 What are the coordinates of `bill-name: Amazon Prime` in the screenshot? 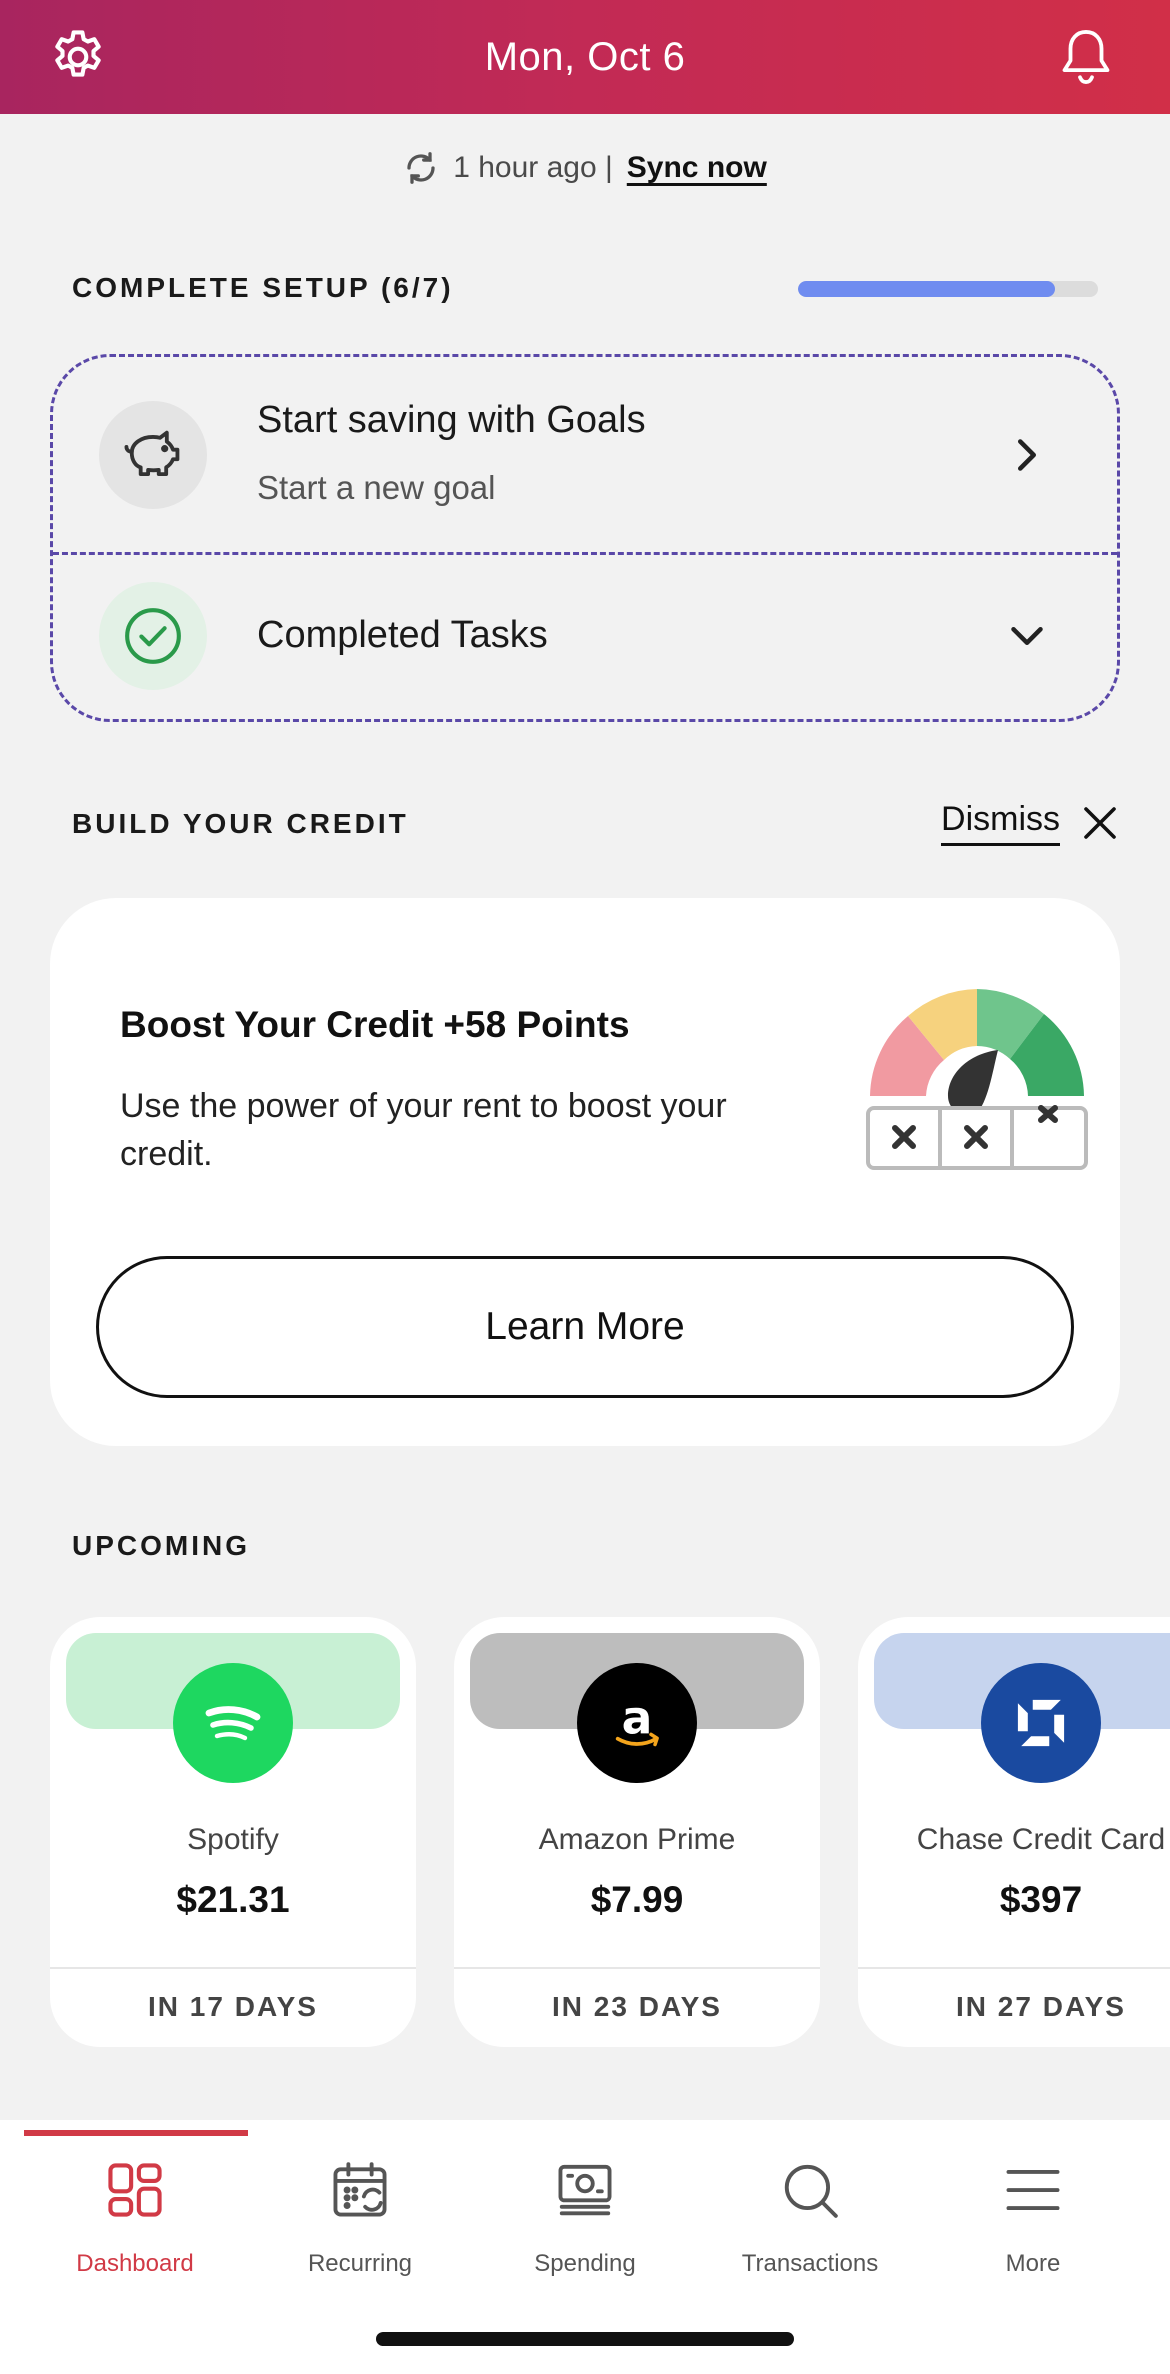 It's located at (637, 1839).